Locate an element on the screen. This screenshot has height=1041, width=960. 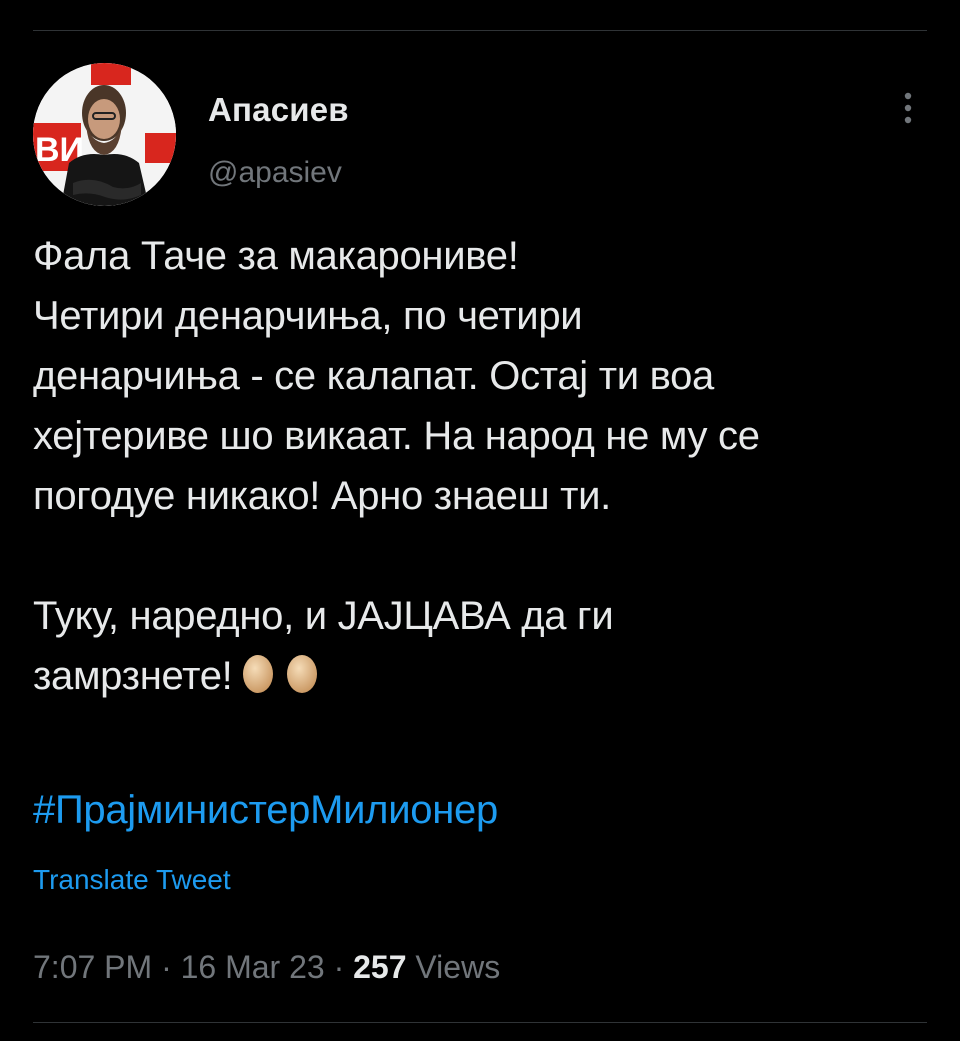
tweet-time: 7:07 PM is located at coordinates (92, 967).